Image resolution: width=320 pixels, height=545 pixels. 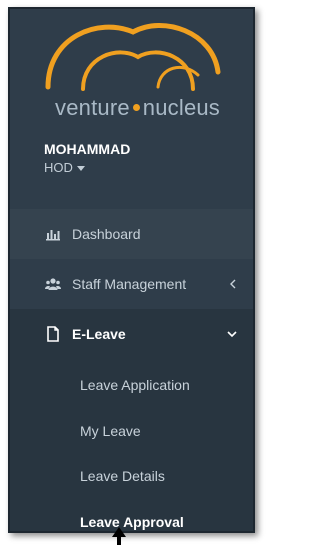 I want to click on logo-word-venture: venture, so click(x=92, y=107).